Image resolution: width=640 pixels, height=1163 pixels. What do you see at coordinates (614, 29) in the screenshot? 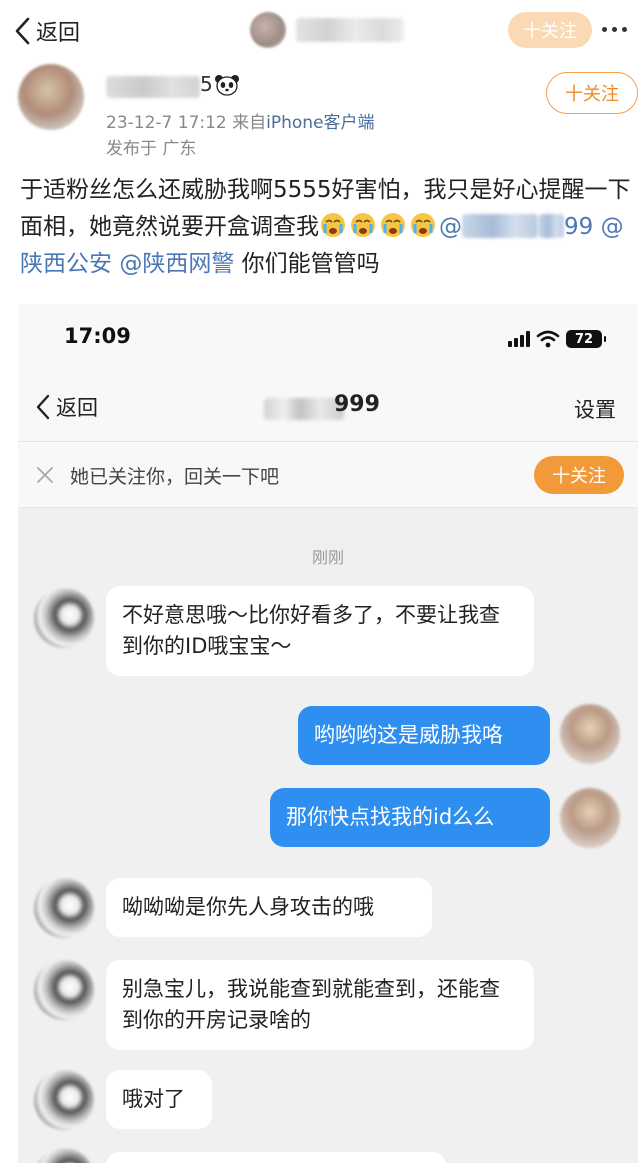
I see `more-icon` at bounding box center [614, 29].